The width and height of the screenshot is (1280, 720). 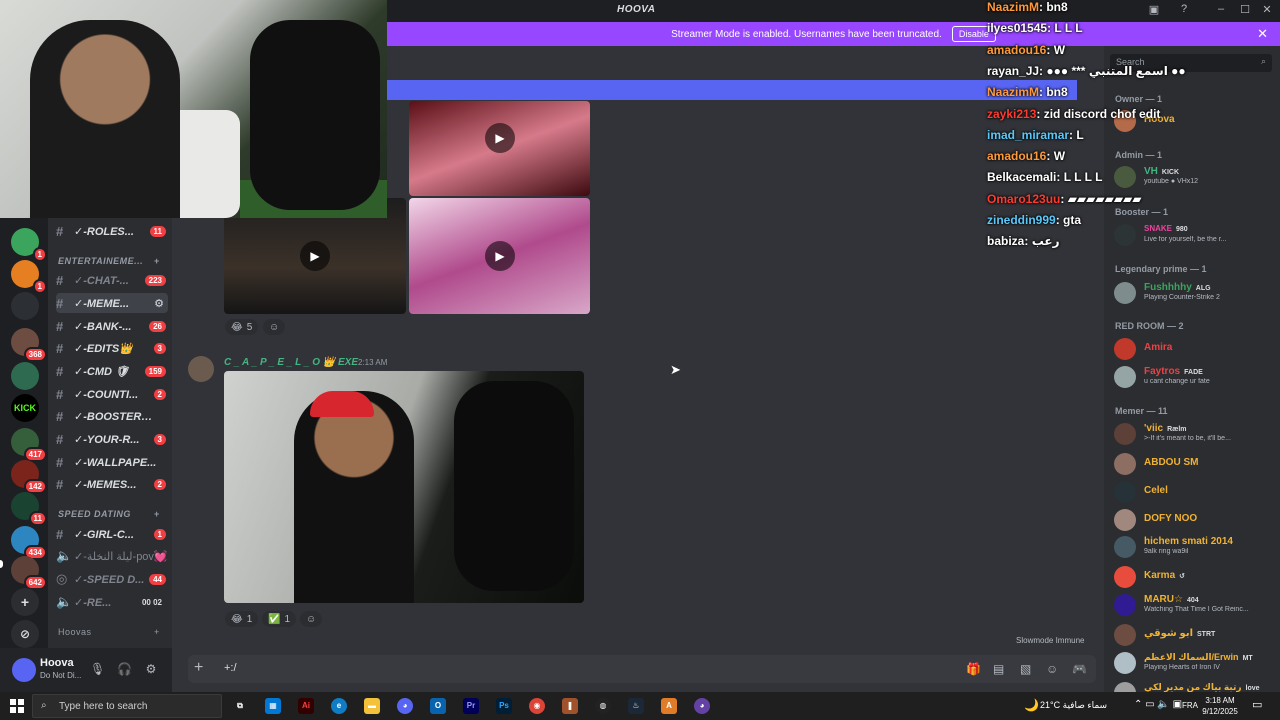 What do you see at coordinates (25, 634) in the screenshot?
I see `discover-icon: ⊘` at bounding box center [25, 634].